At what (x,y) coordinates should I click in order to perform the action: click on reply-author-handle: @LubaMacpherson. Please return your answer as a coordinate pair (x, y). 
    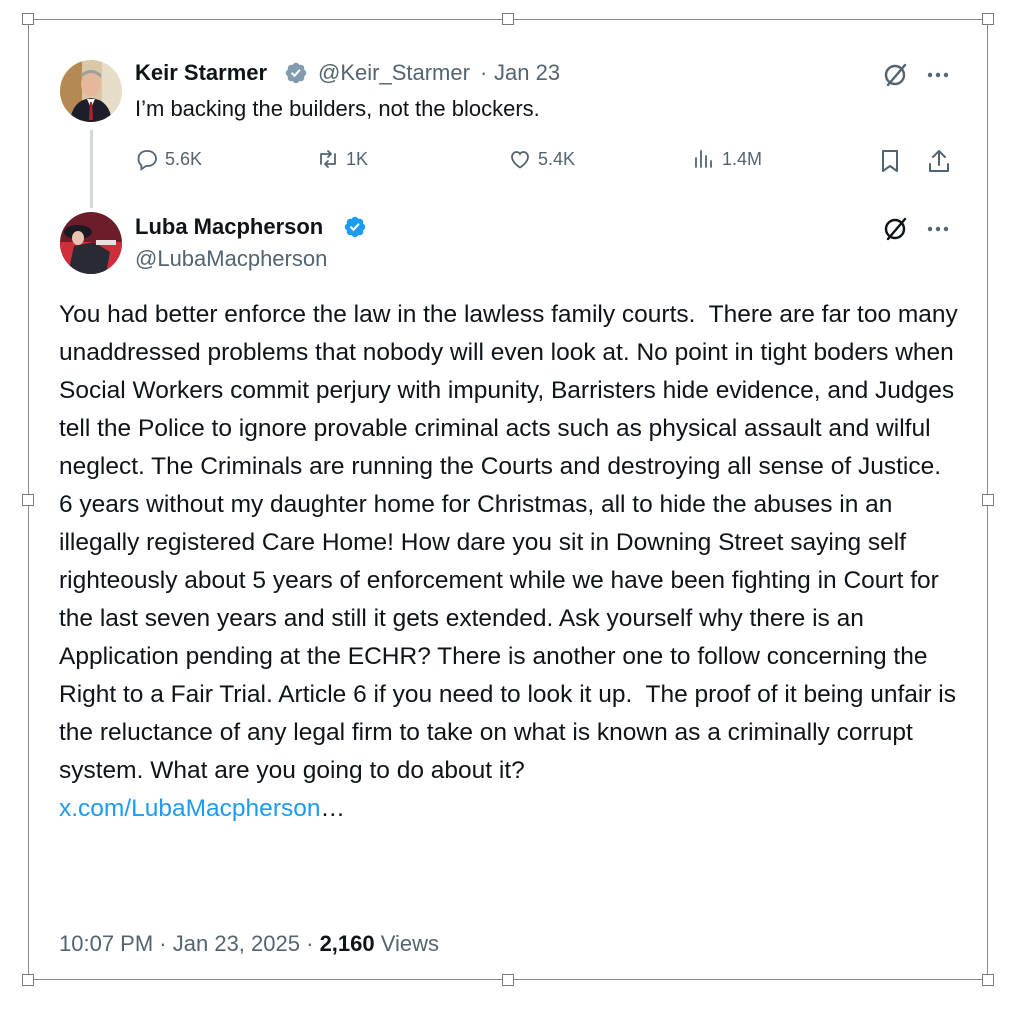
    Looking at the image, I should click on (231, 259).